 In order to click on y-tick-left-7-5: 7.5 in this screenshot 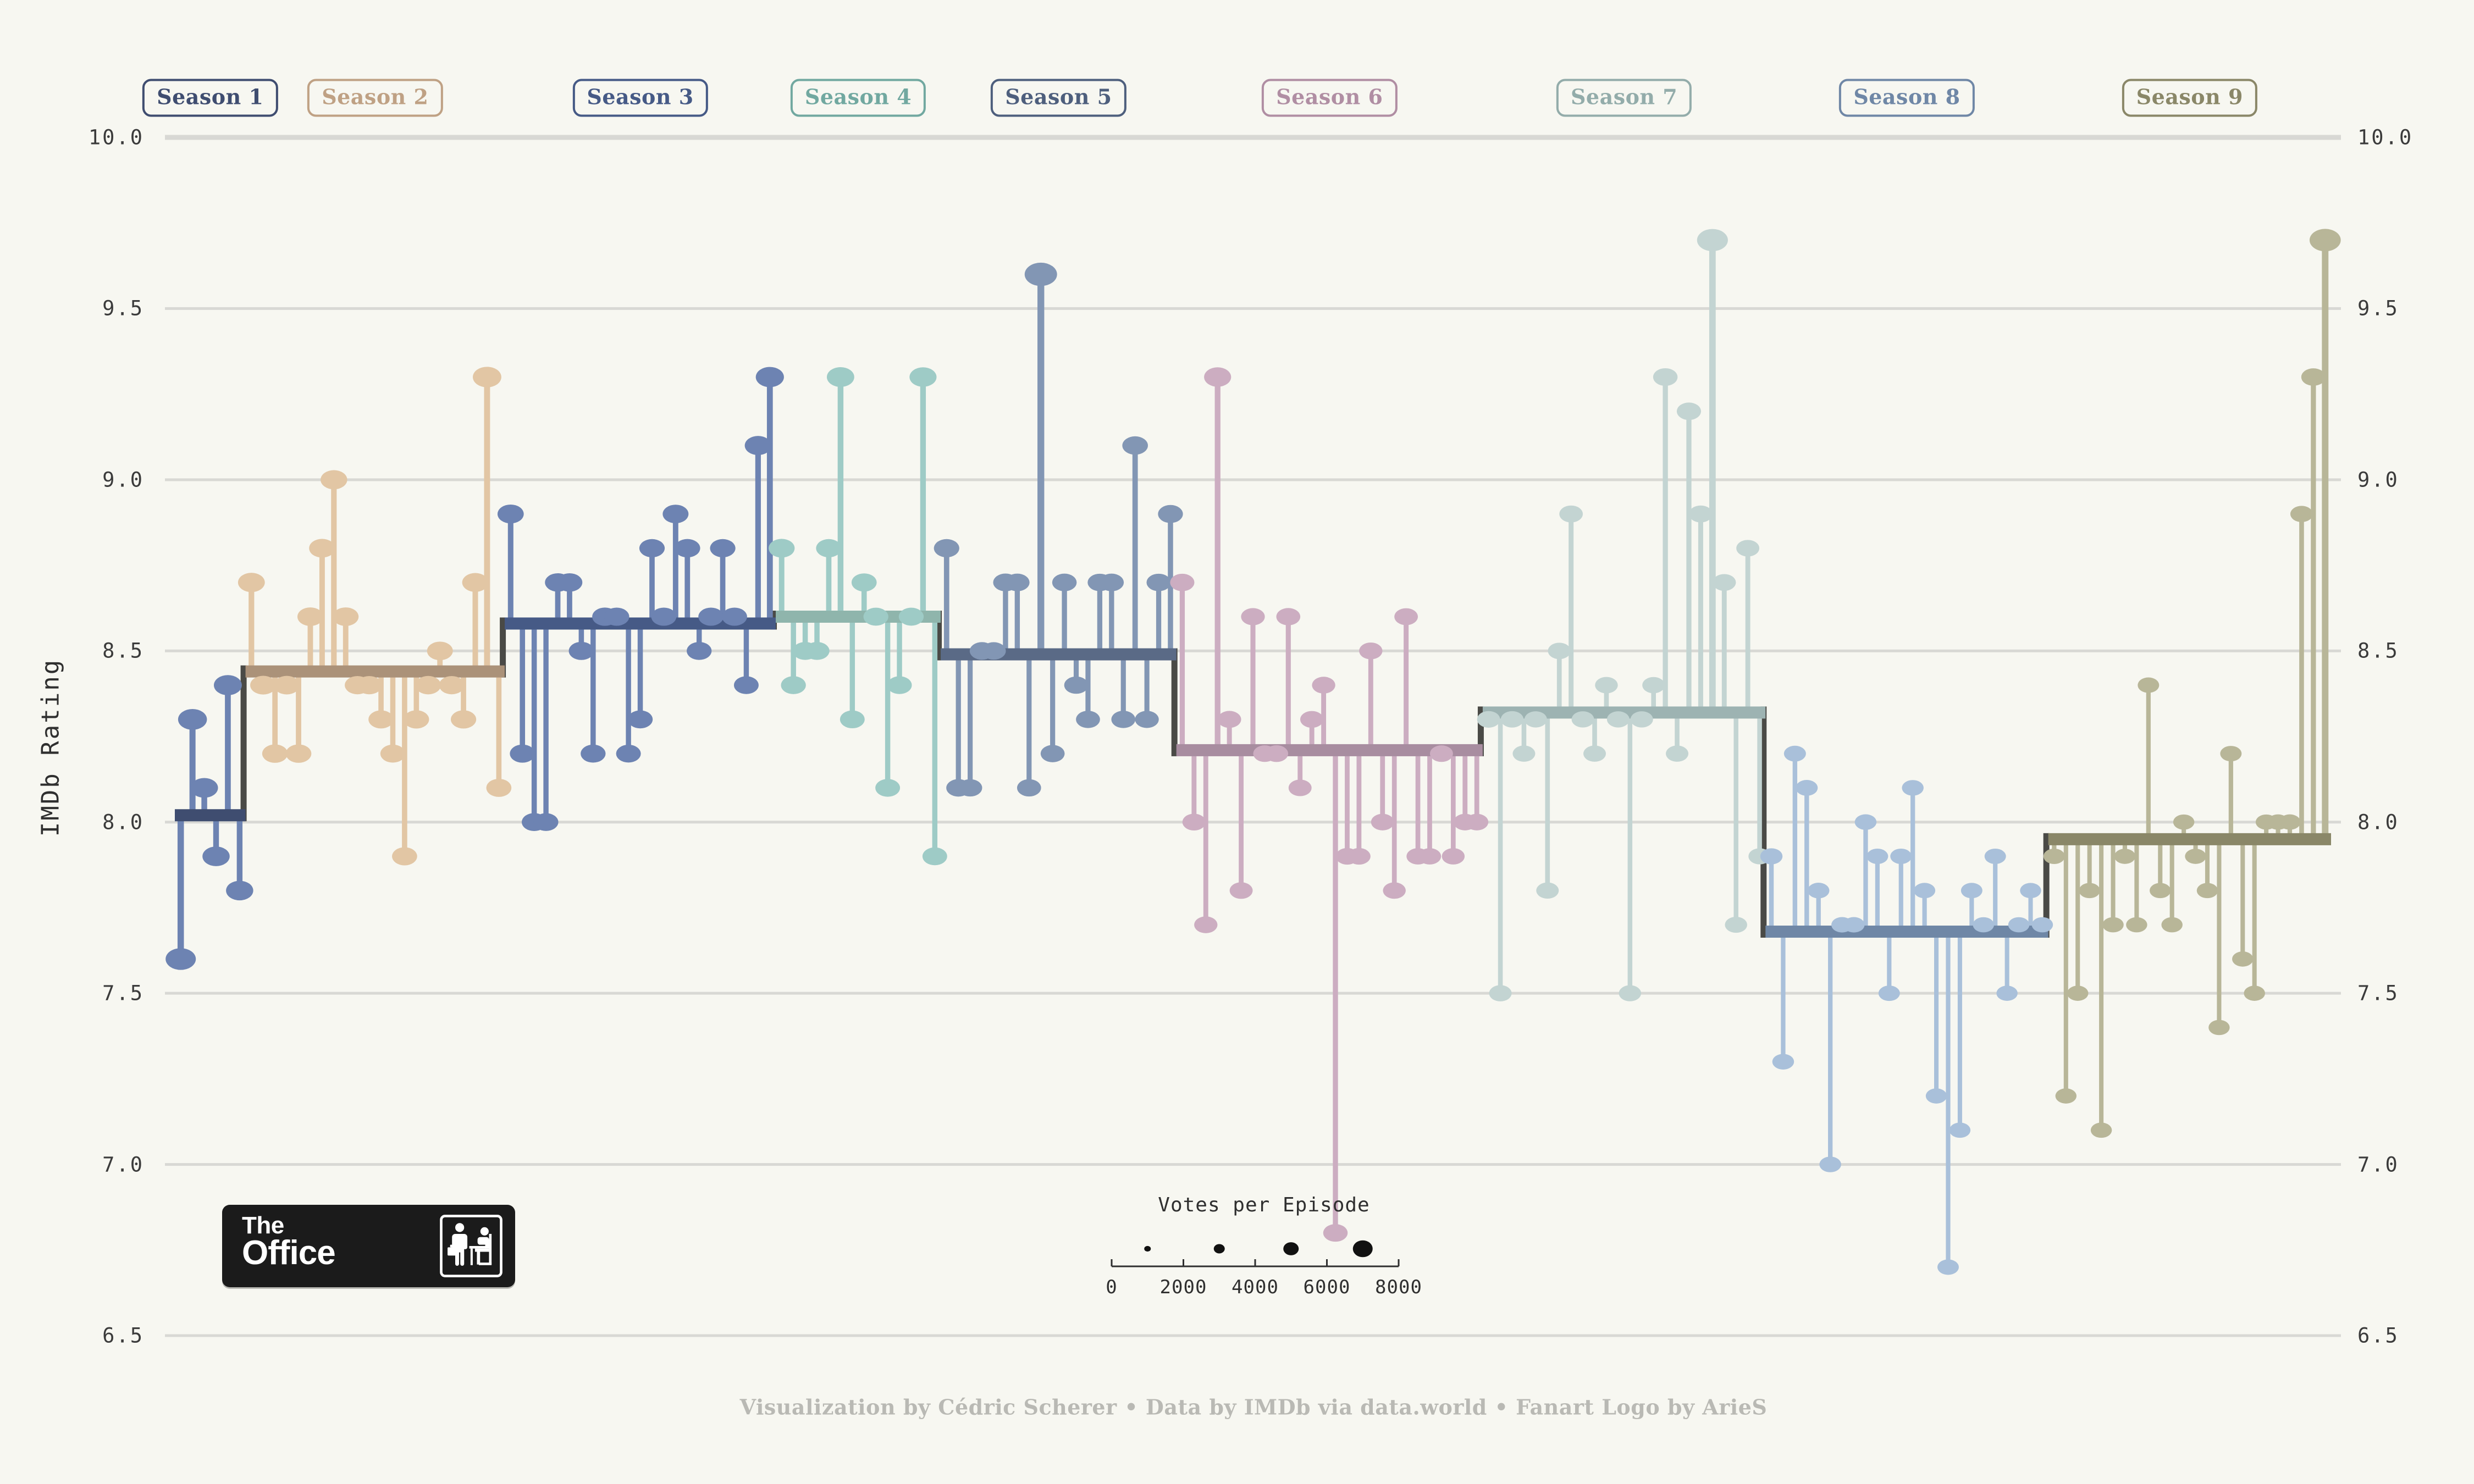, I will do `click(123, 993)`.